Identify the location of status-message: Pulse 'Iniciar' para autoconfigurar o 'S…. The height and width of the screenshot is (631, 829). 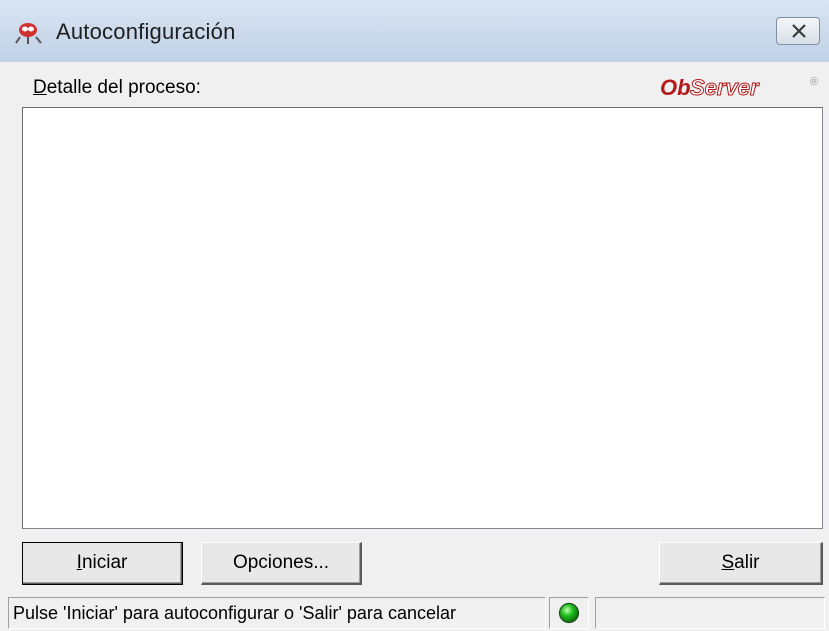
(277, 613).